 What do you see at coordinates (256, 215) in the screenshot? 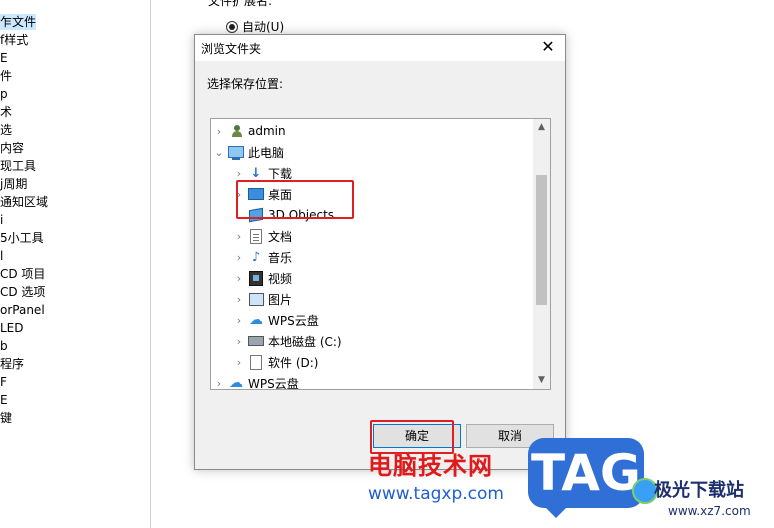
I see `3d-objects-icon` at bounding box center [256, 215].